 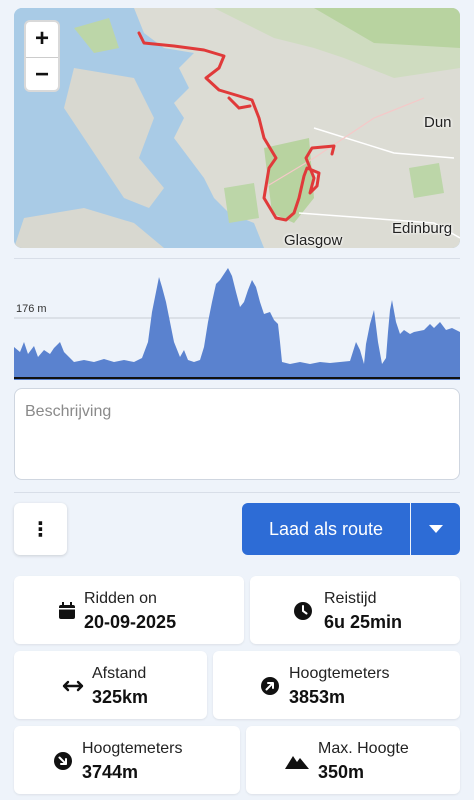 What do you see at coordinates (63, 761) in the screenshot?
I see `arrow-down-right-icon` at bounding box center [63, 761].